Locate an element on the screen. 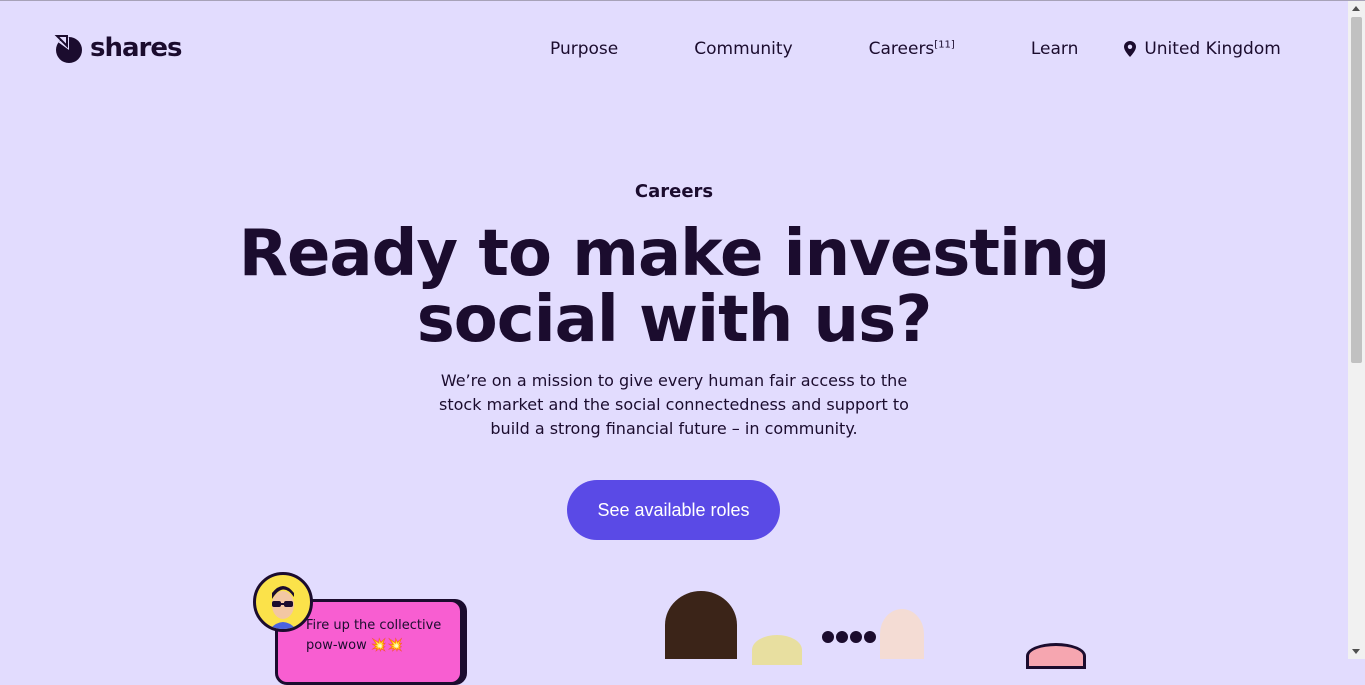 The height and width of the screenshot is (685, 1365). headline-line-2: social with us? is located at coordinates (674, 320).